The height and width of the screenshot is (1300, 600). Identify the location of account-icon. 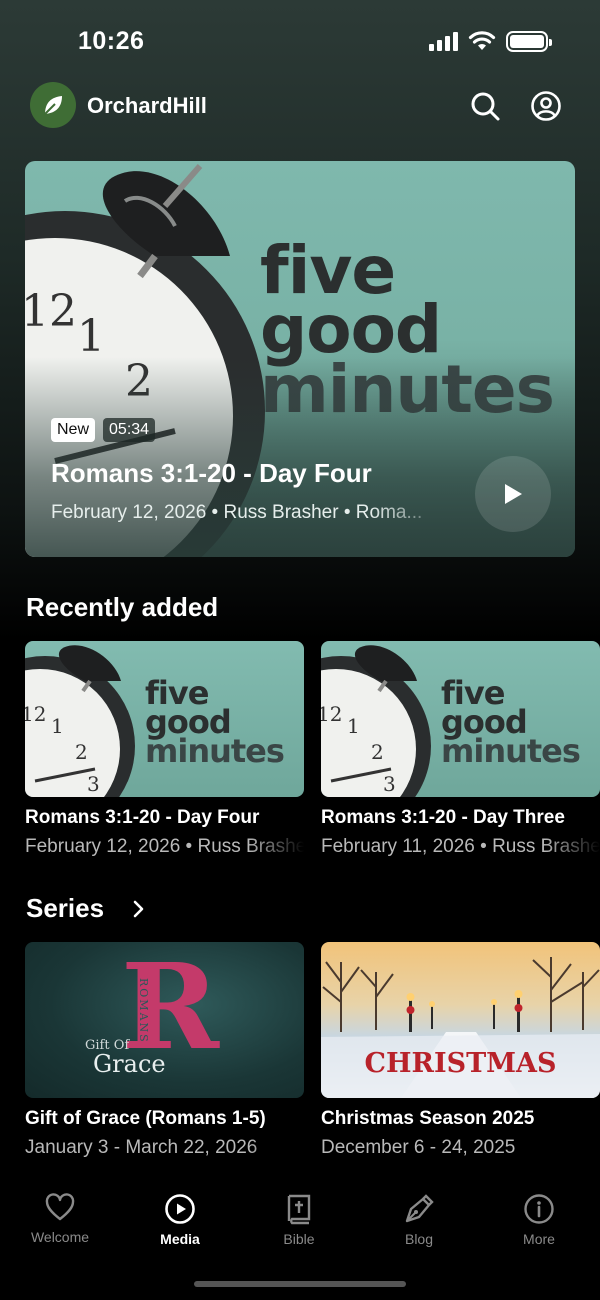
(546, 106).